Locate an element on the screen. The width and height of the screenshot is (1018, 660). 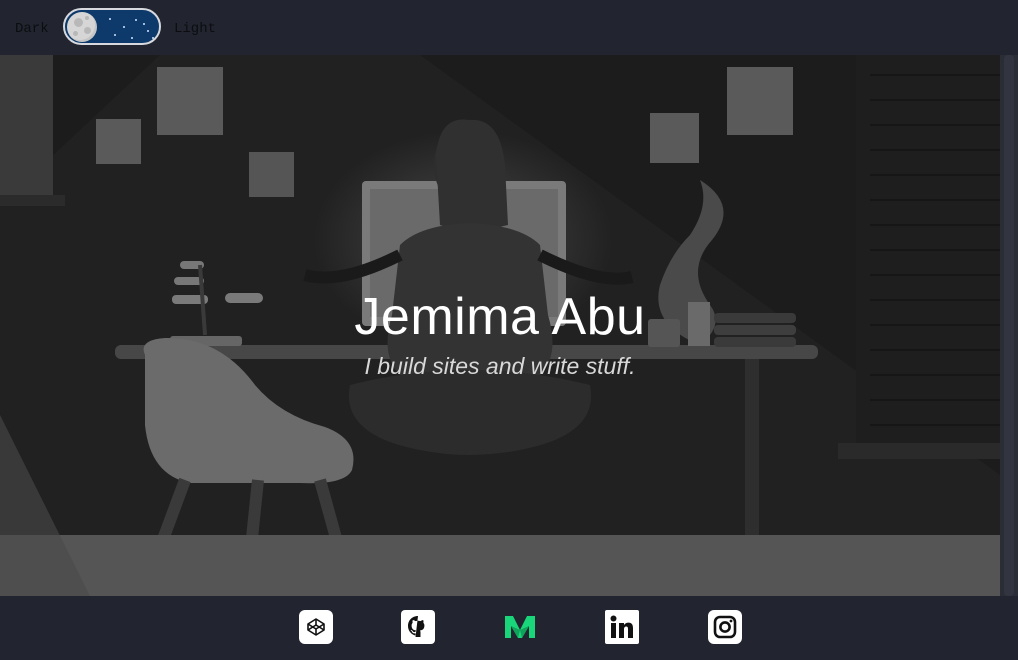
codepen-icon is located at coordinates (316, 627).